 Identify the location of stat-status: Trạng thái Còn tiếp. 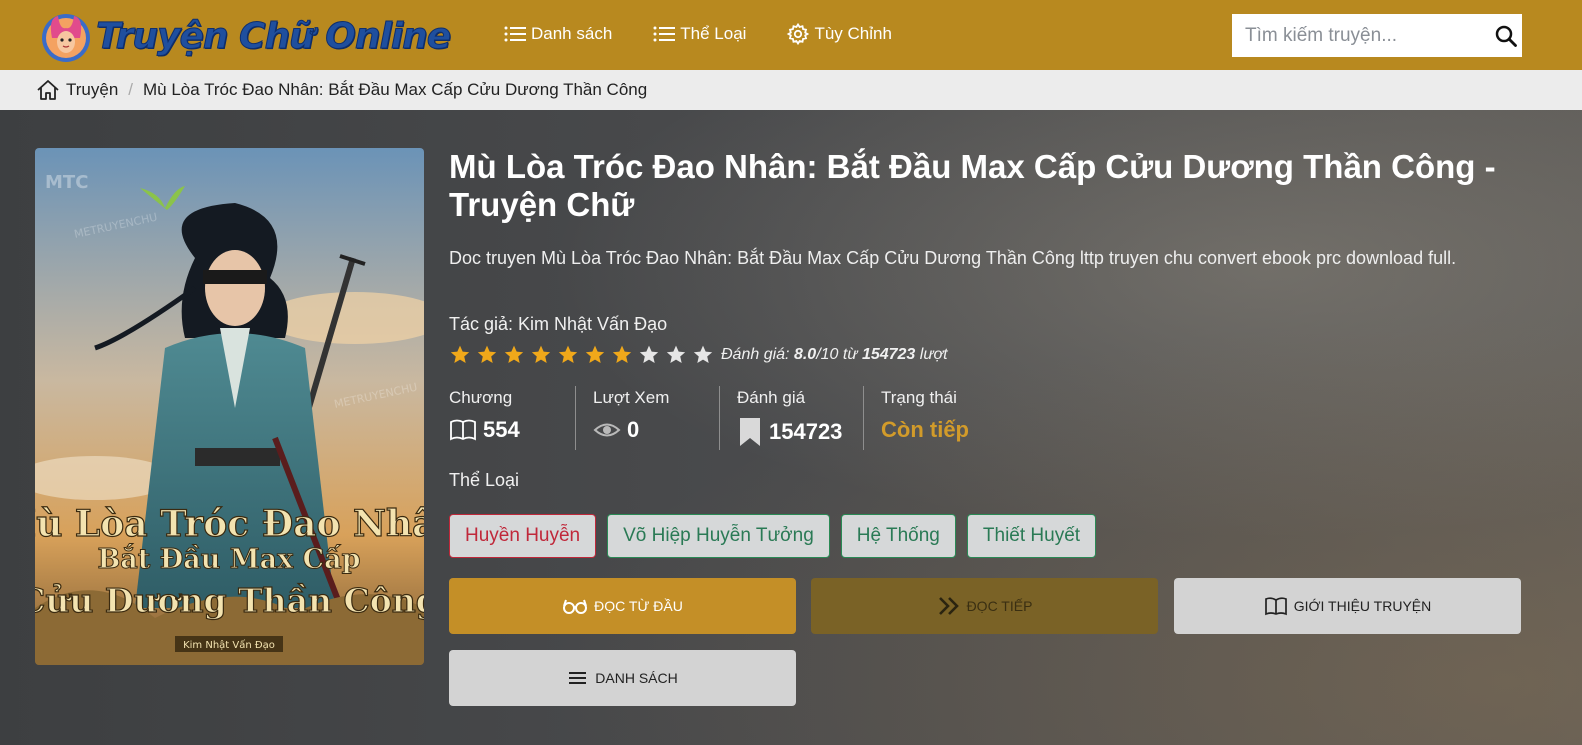
(935, 418).